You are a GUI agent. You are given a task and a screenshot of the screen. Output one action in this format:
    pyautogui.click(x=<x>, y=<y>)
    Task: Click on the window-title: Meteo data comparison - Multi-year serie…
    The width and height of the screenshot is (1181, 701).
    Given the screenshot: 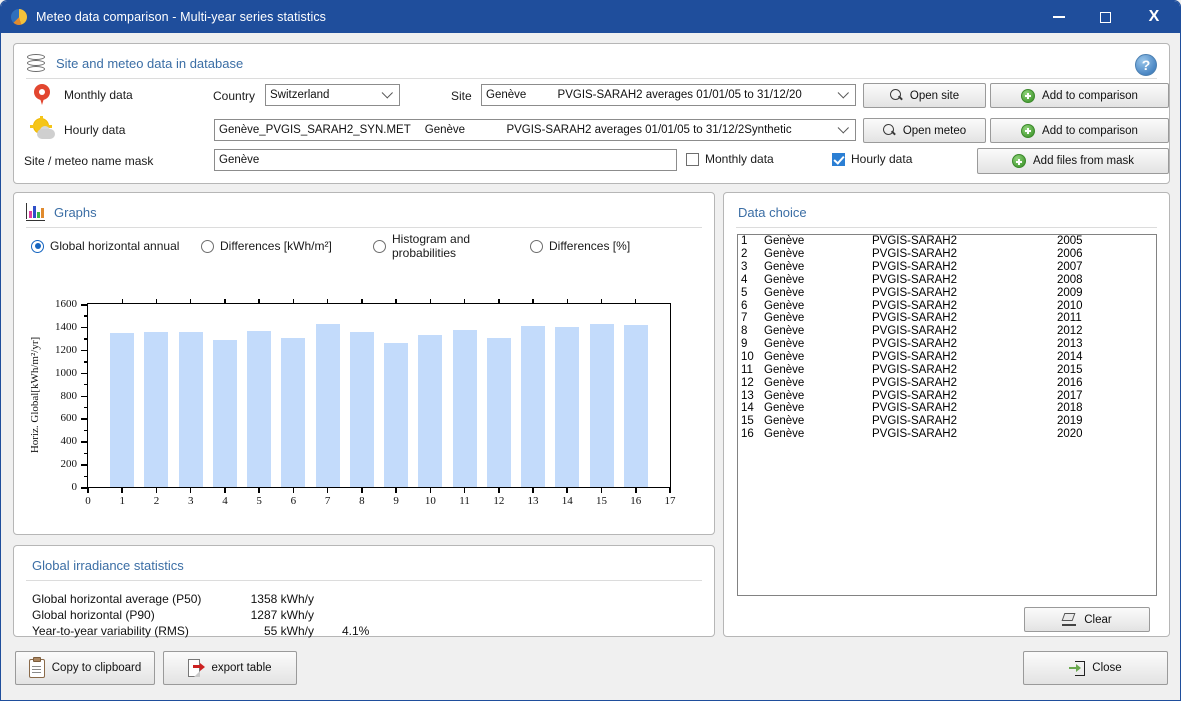 What is the action you would take?
    pyautogui.click(x=181, y=17)
    